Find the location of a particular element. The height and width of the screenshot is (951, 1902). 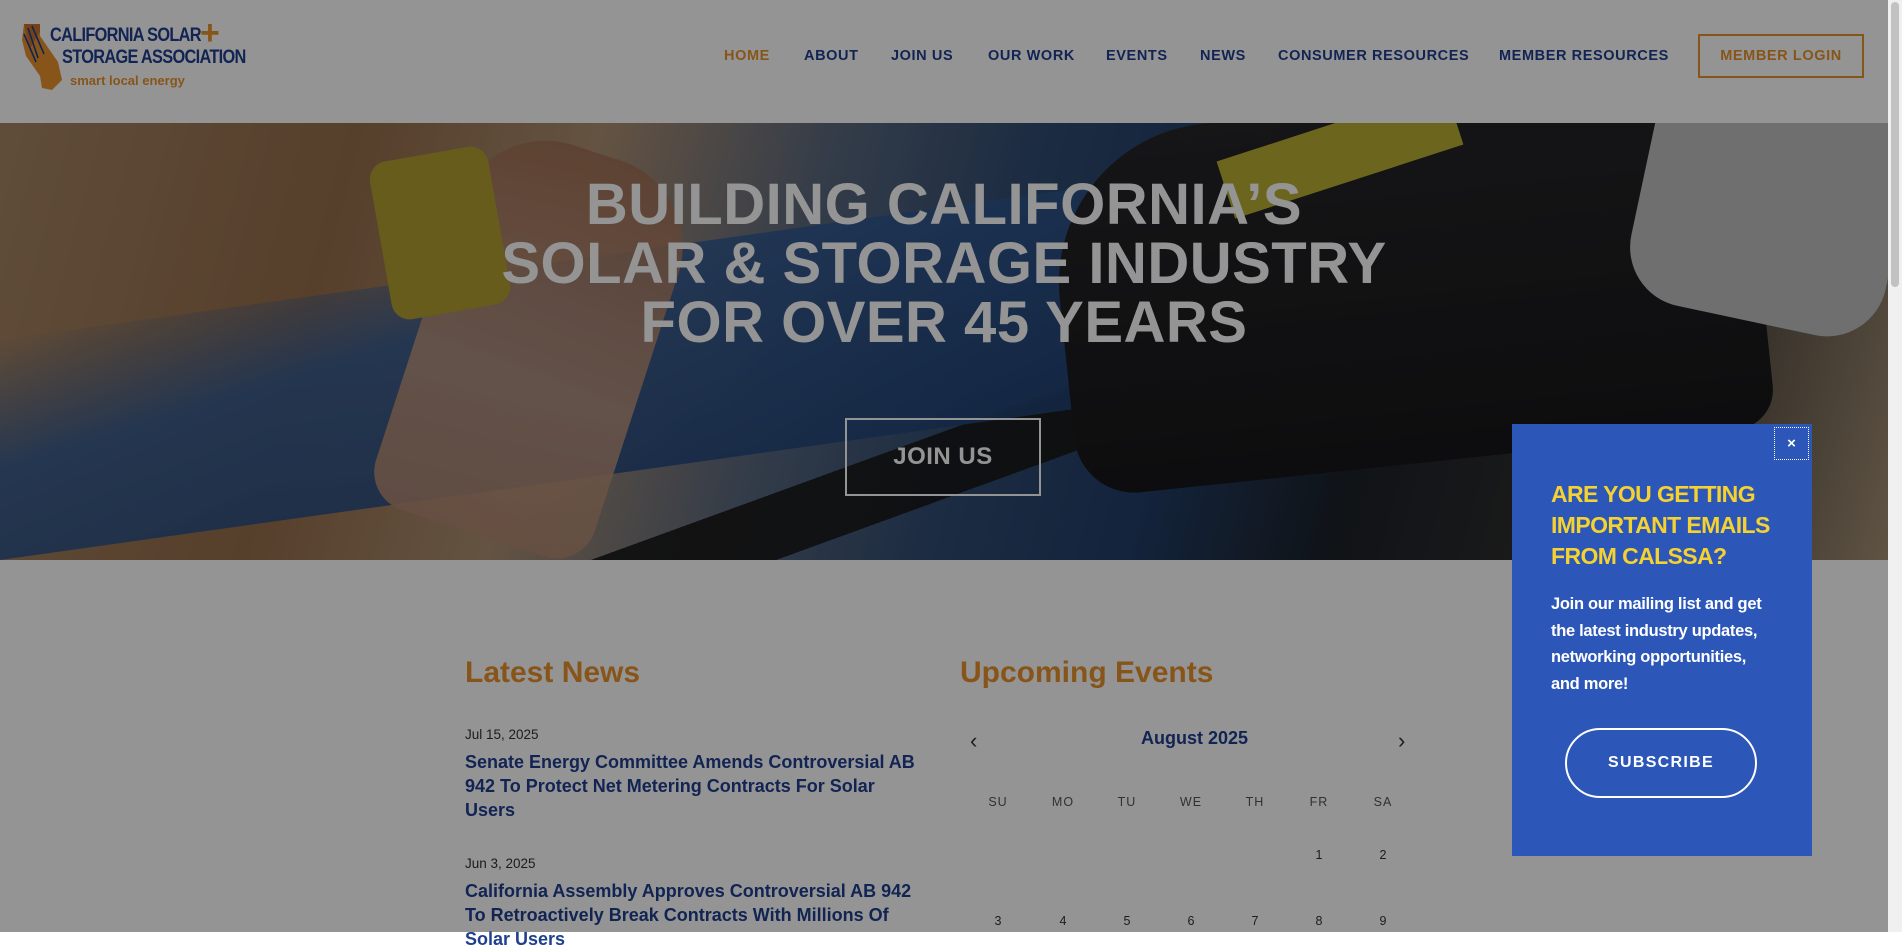

scrollbar-thumb is located at coordinates (1895, 144).